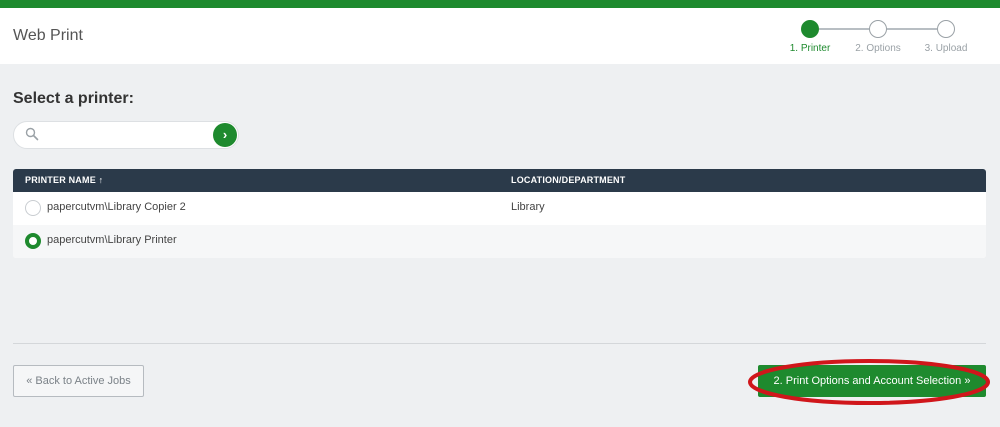  I want to click on column-header-printer-name: PRINTER NAME ↑, so click(64, 180).